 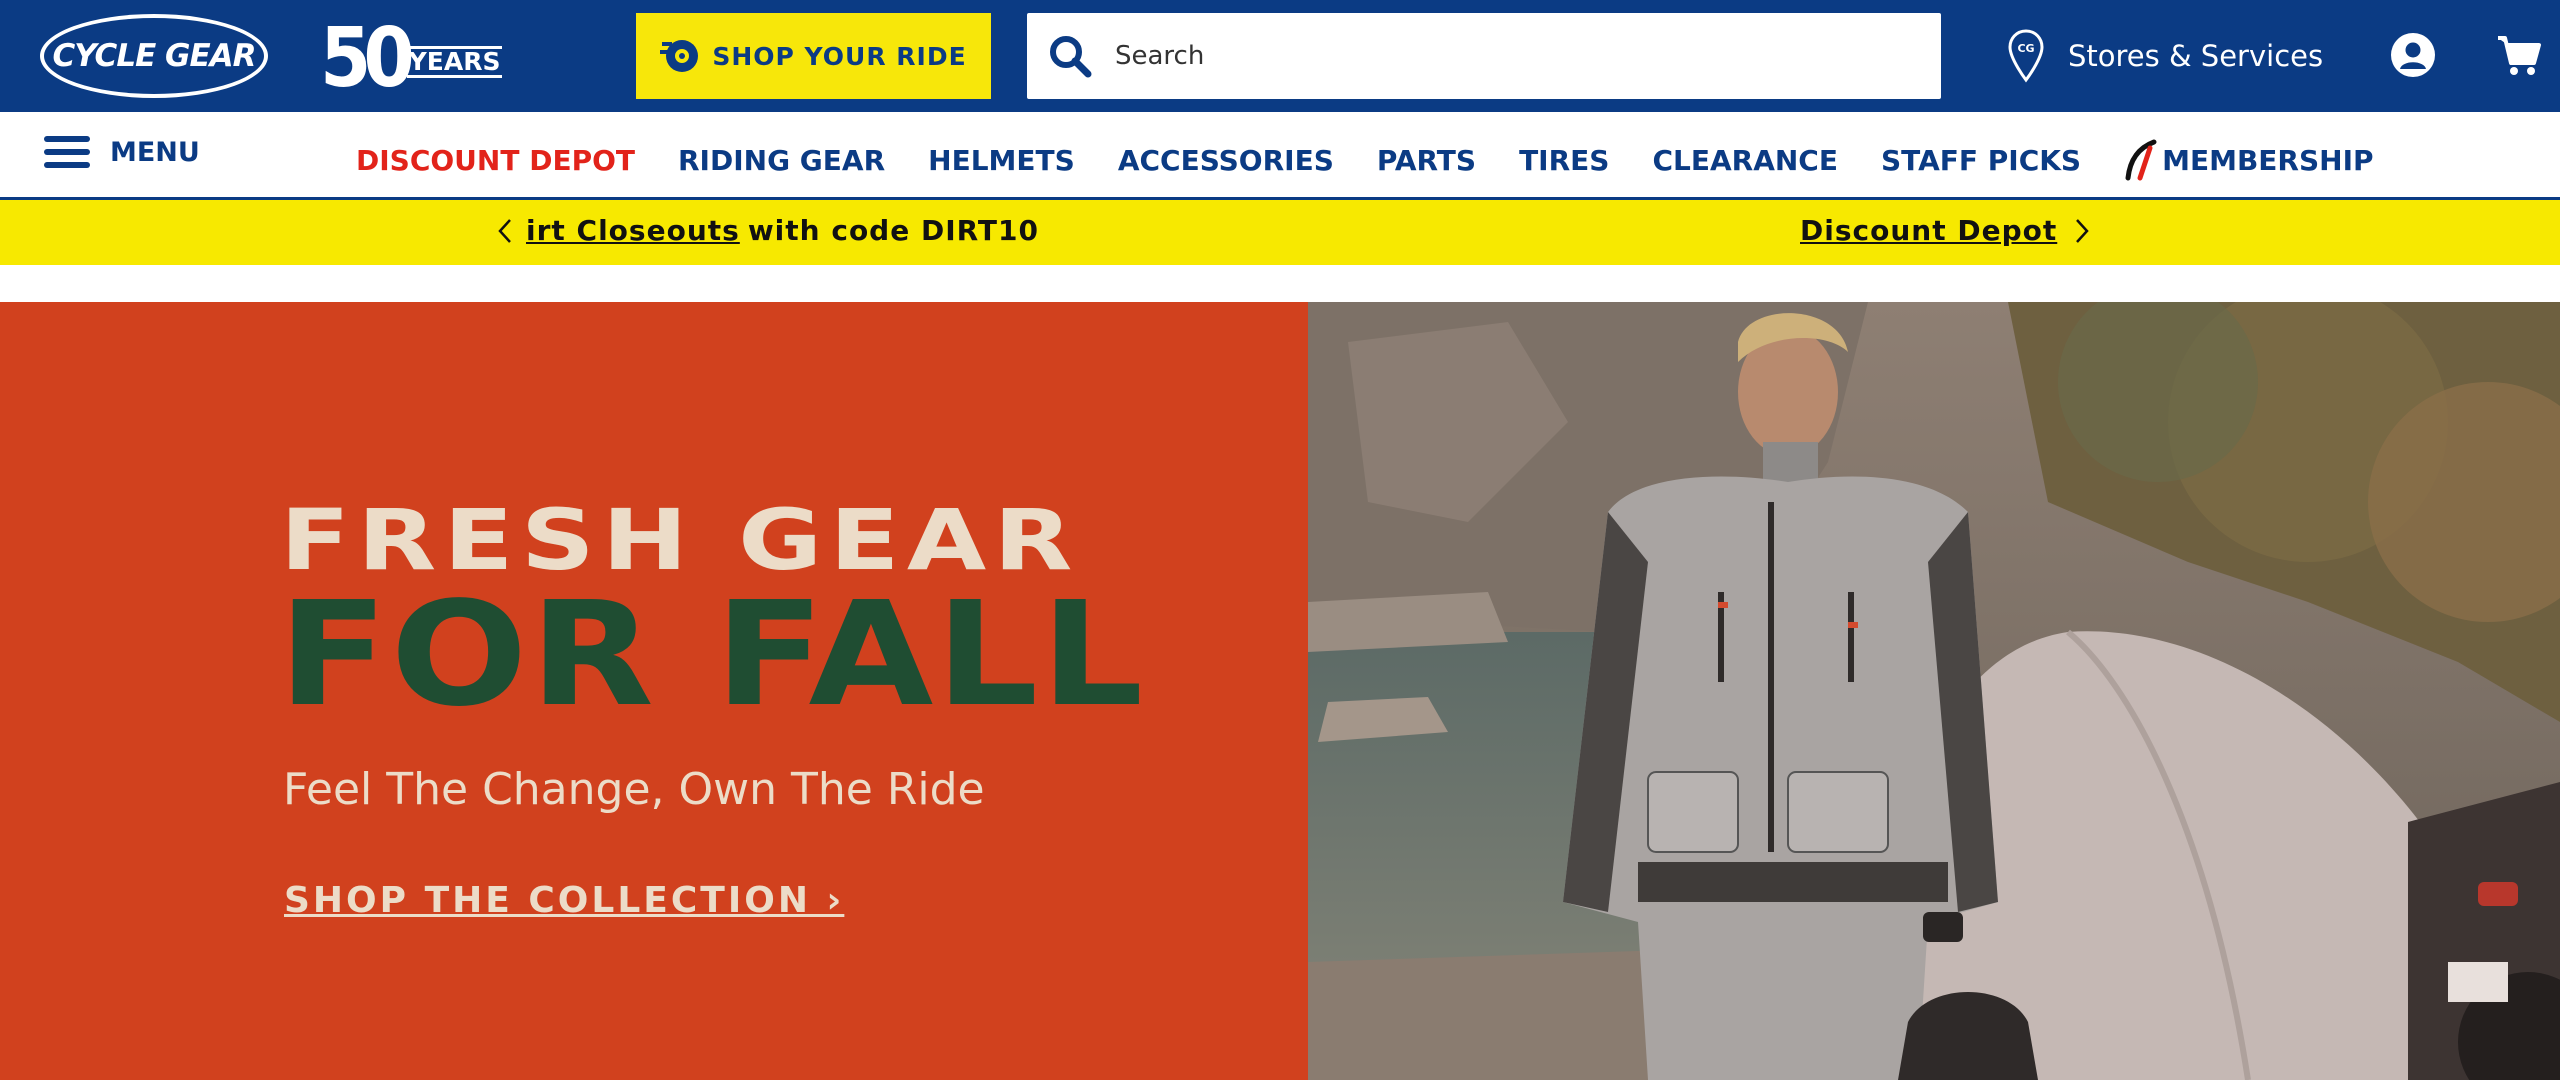 I want to click on nav-discount-depot: DISCOUNT DEPOT, so click(x=495, y=160).